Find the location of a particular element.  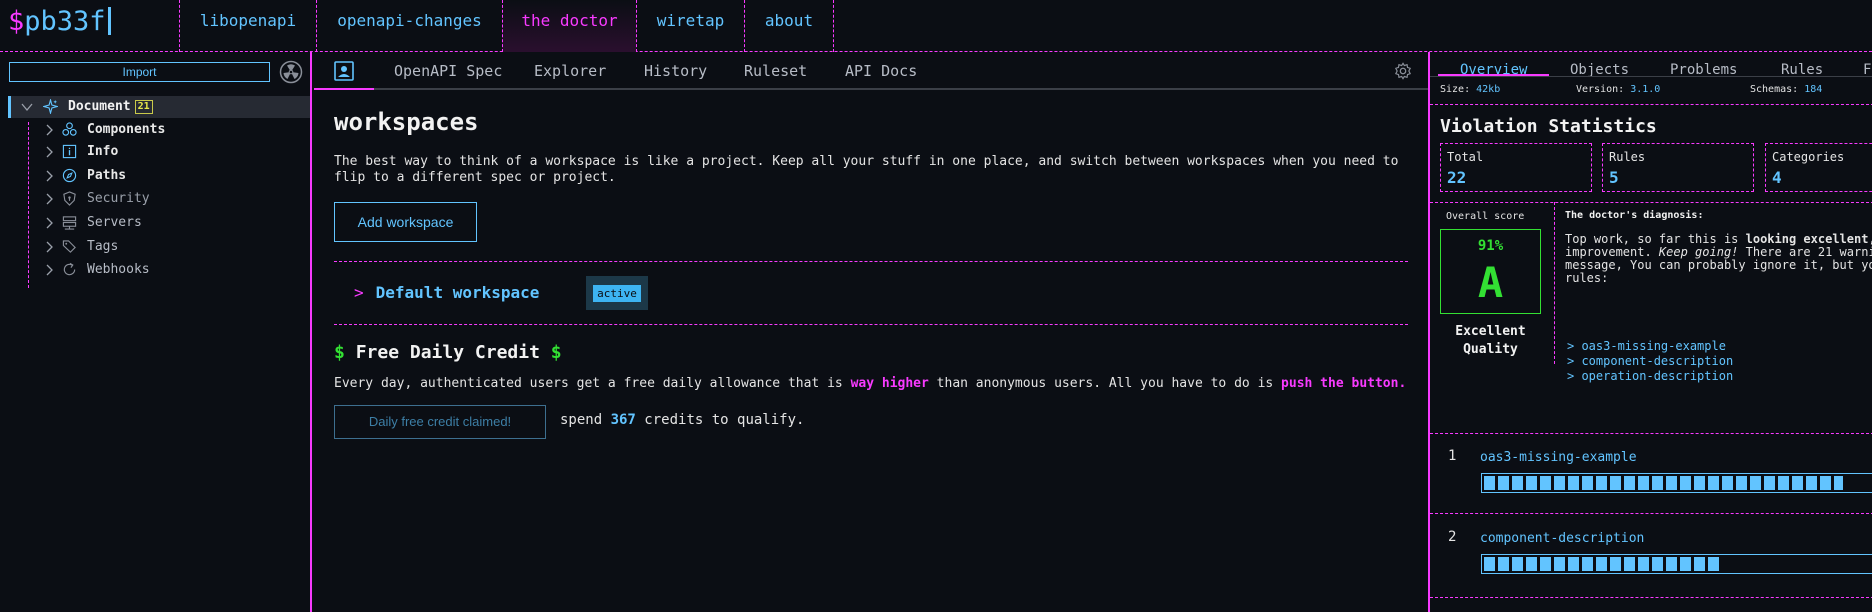

stat-total: Total 22 is located at coordinates (1516, 167).